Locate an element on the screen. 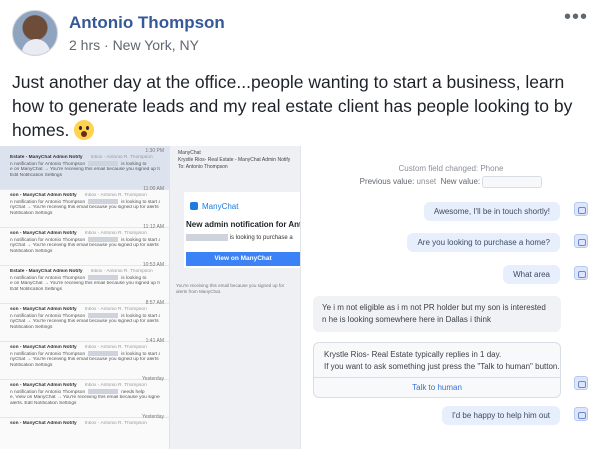  post-meta: 2 hrs · New York, NY is located at coordinates (134, 45).